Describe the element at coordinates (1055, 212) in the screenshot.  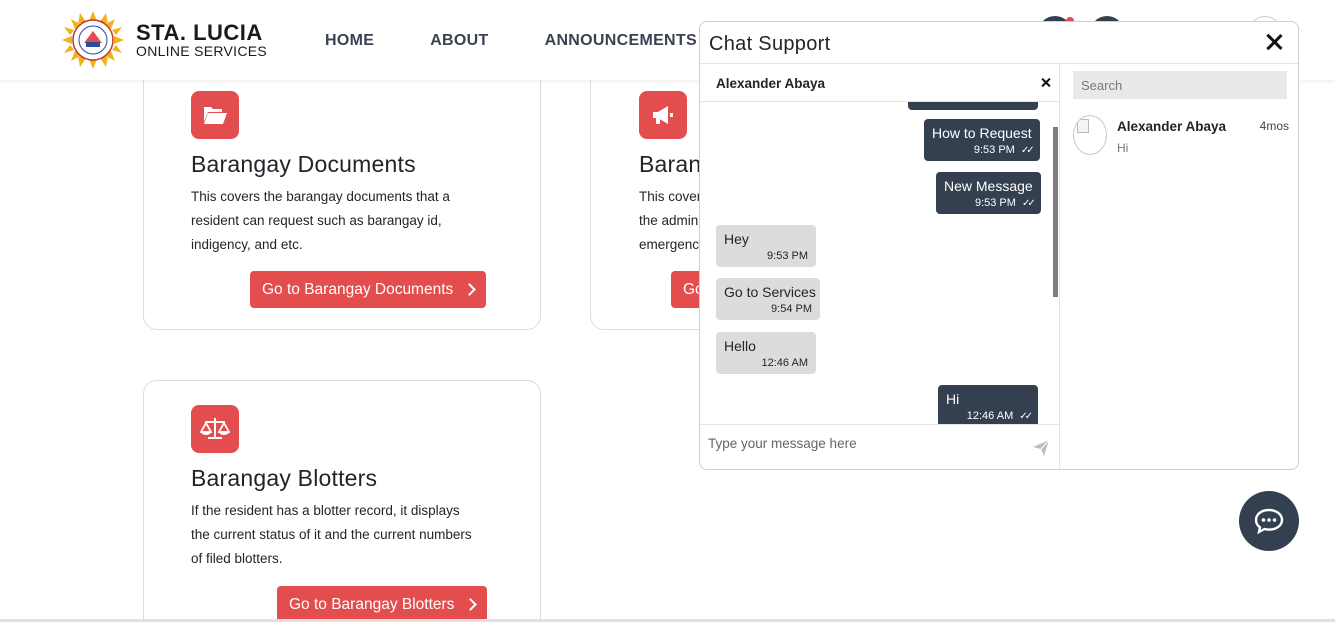
I see `scrollbar-thumb` at that location.